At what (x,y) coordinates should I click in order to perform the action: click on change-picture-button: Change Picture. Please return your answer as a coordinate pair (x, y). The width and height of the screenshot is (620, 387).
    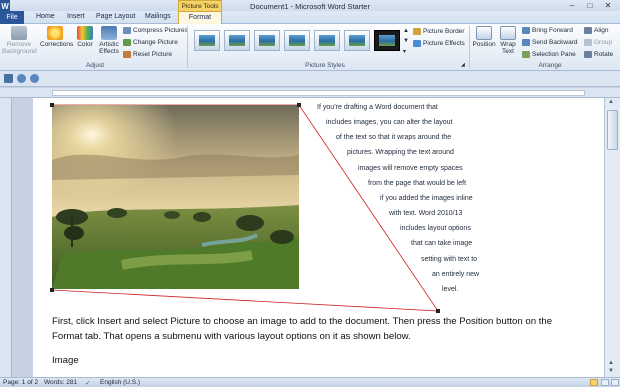
    Looking at the image, I should click on (150, 42).